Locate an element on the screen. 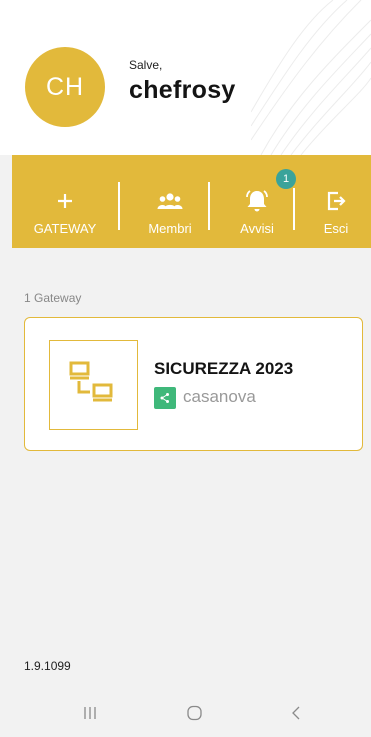 The image size is (371, 737). gateway-title: SICUREZZA 2023 is located at coordinates (224, 368).